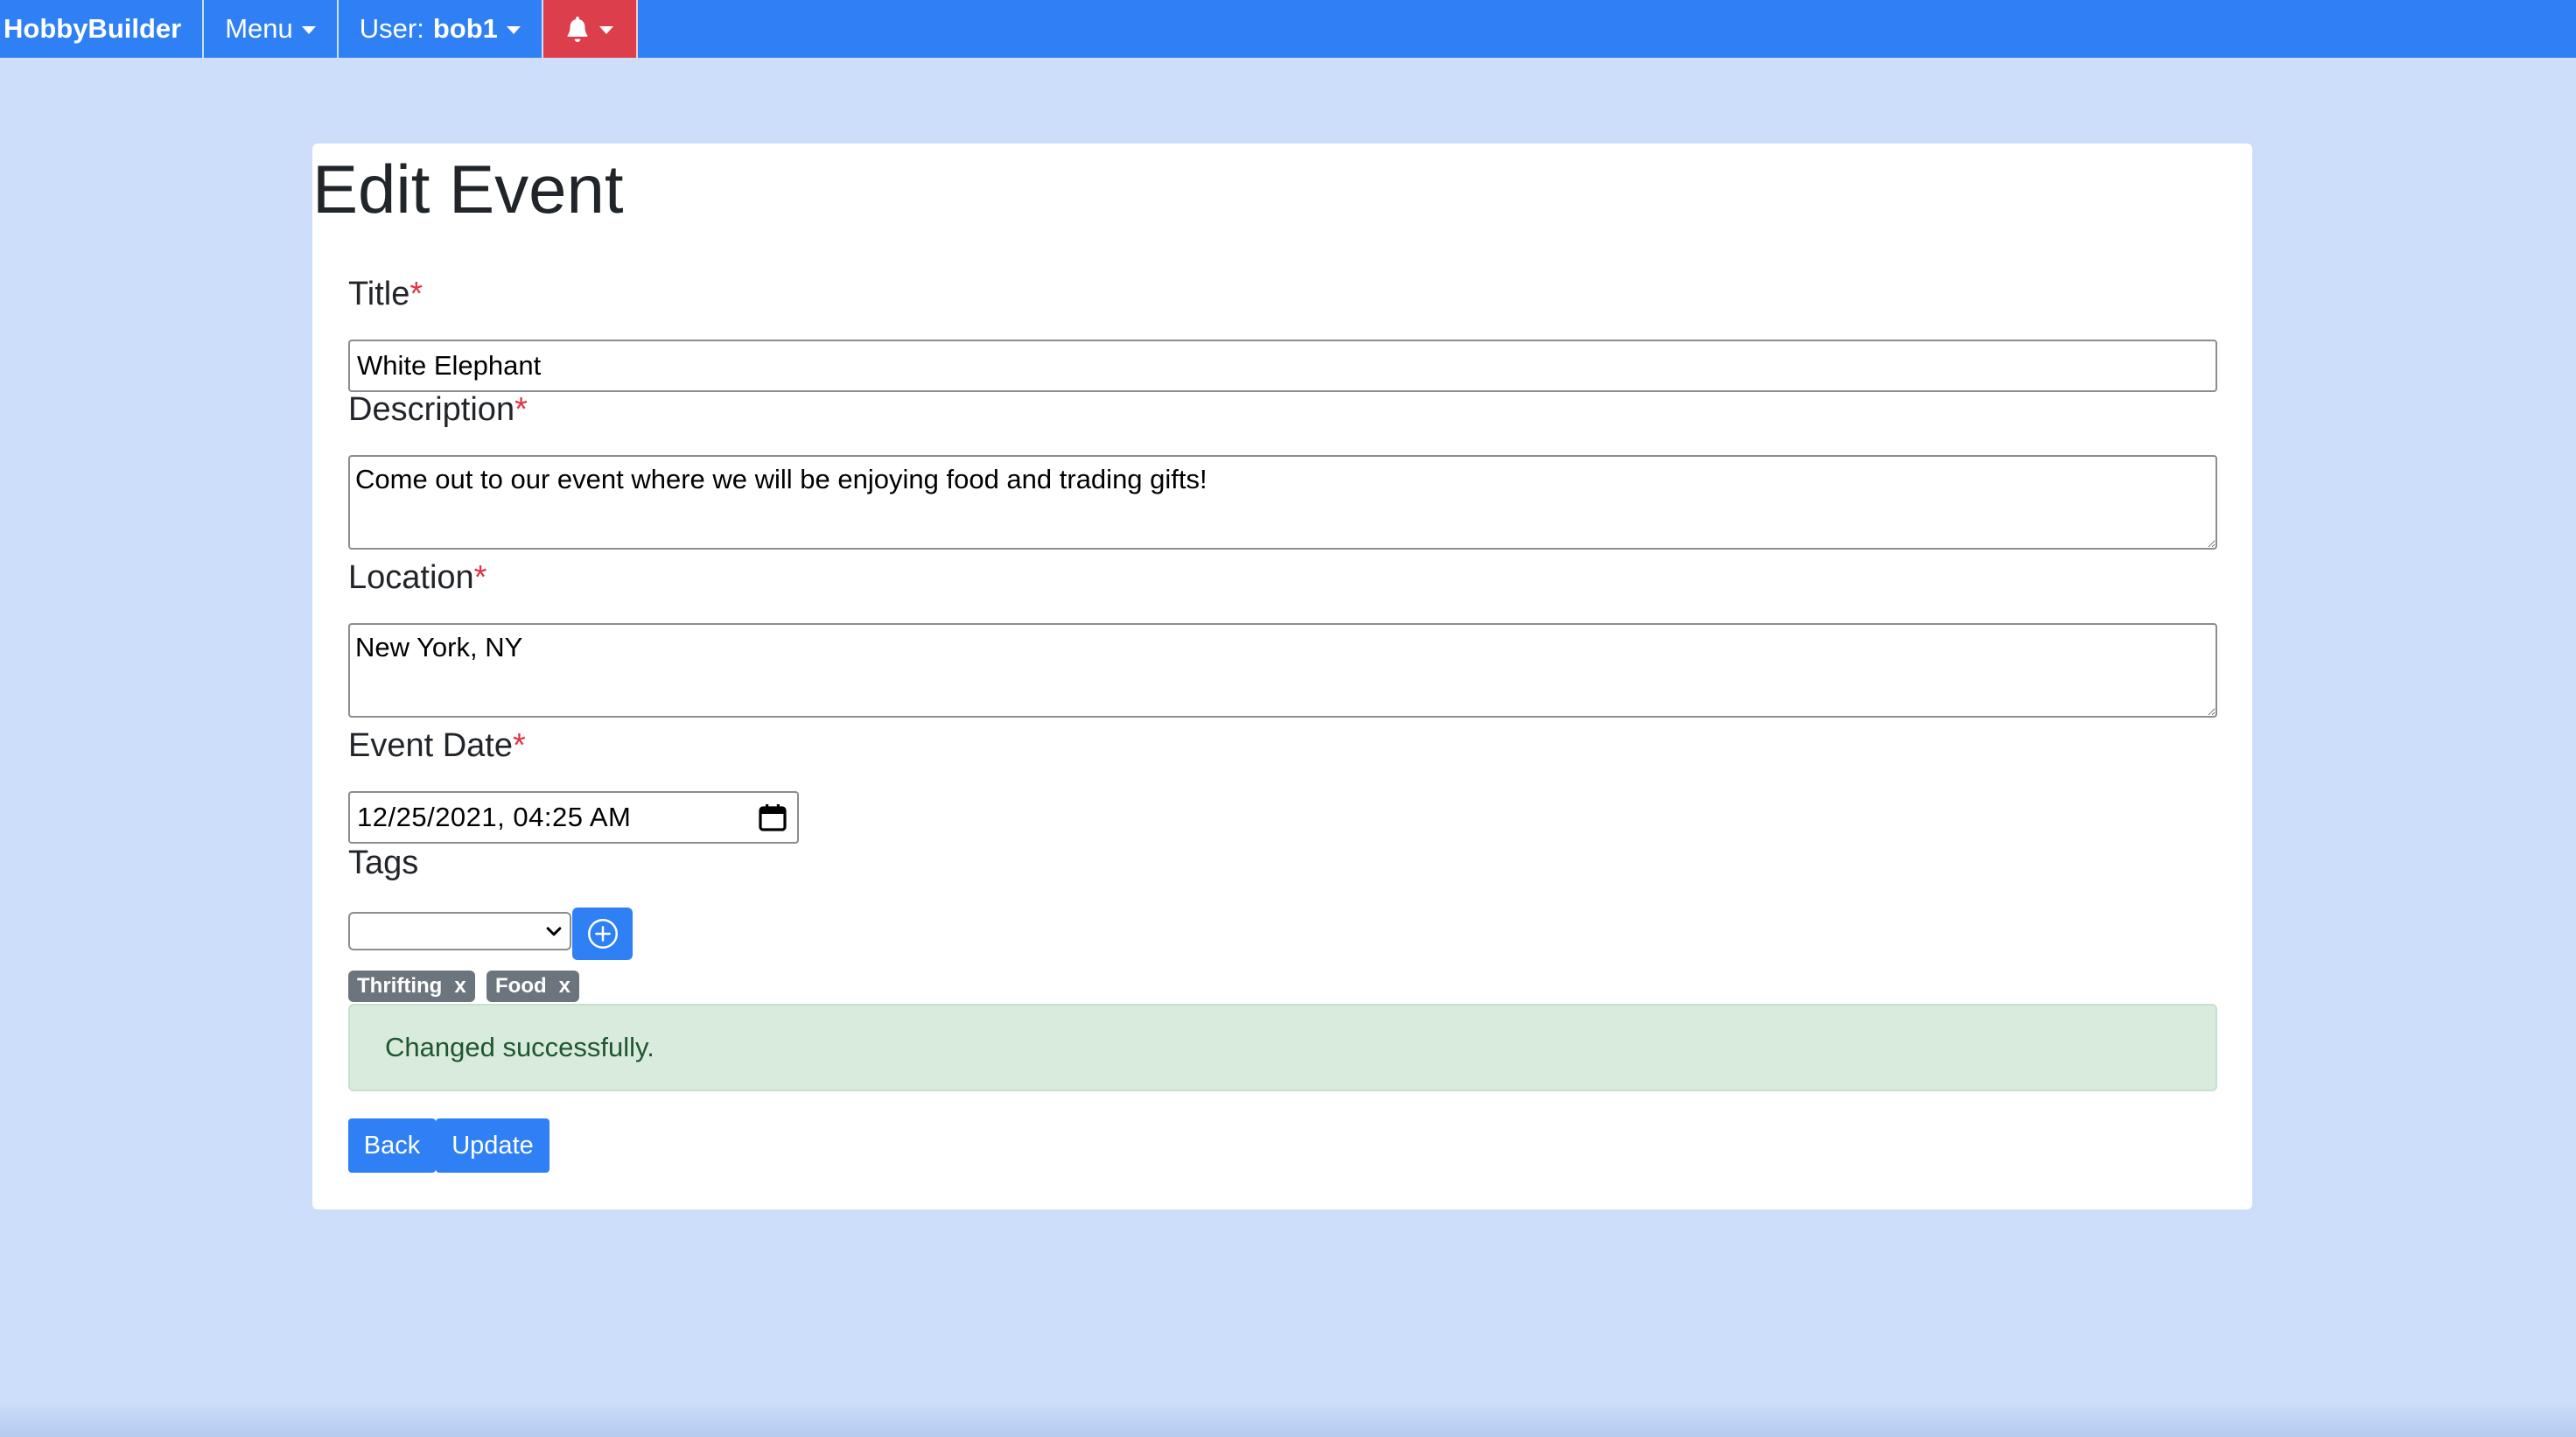 The height and width of the screenshot is (1437, 2576). Describe the element at coordinates (577, 29) in the screenshot. I see `bell-icon` at that location.